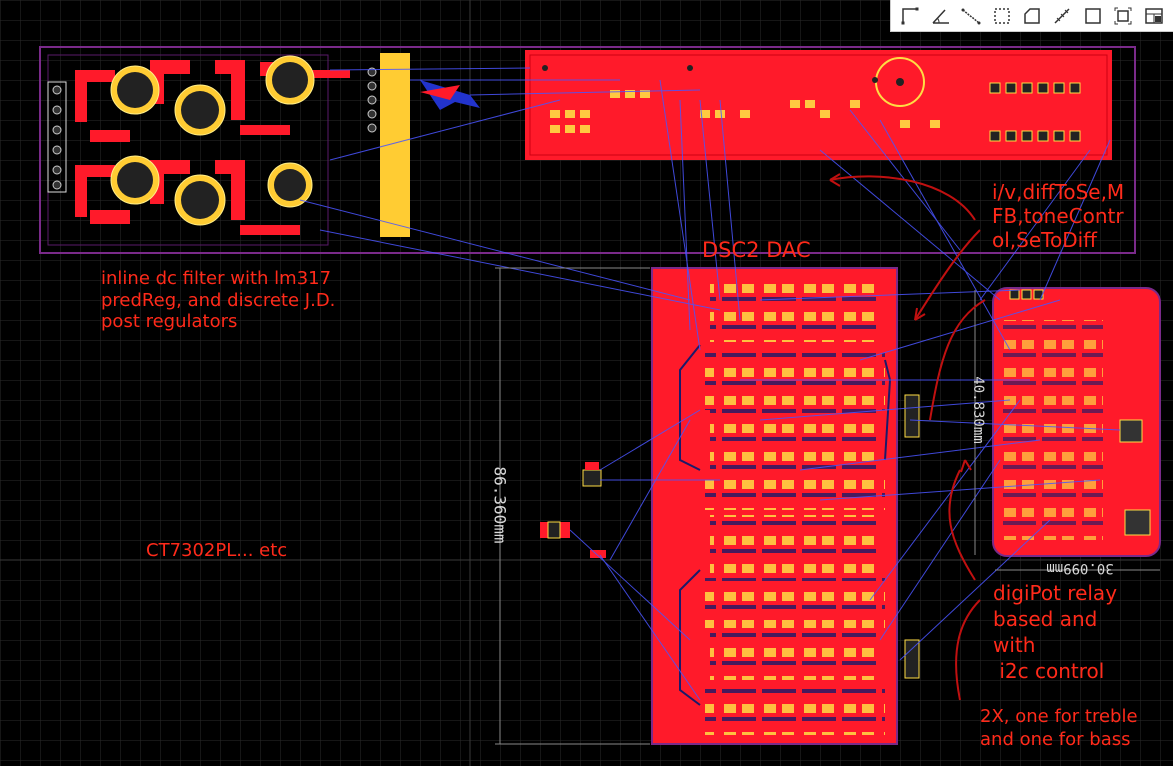 The height and width of the screenshot is (766, 1173). I want to click on opamp-board, so click(818, 105).